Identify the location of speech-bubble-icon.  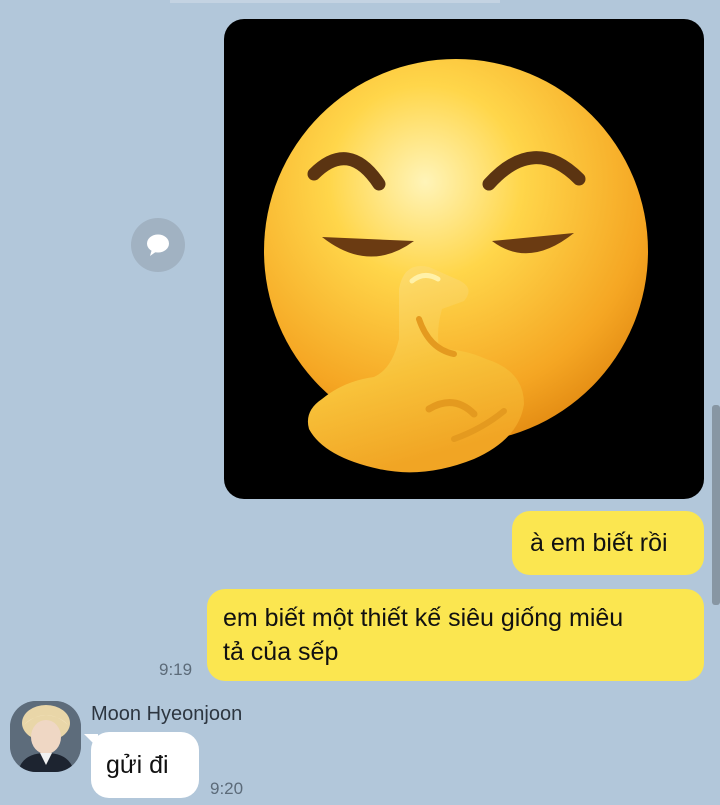
(158, 245).